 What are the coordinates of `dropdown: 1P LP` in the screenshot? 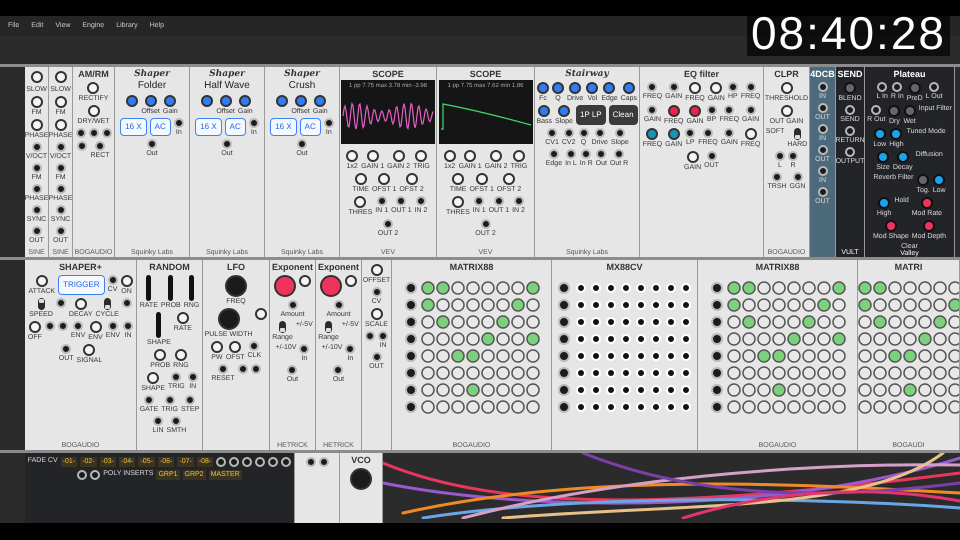 It's located at (591, 115).